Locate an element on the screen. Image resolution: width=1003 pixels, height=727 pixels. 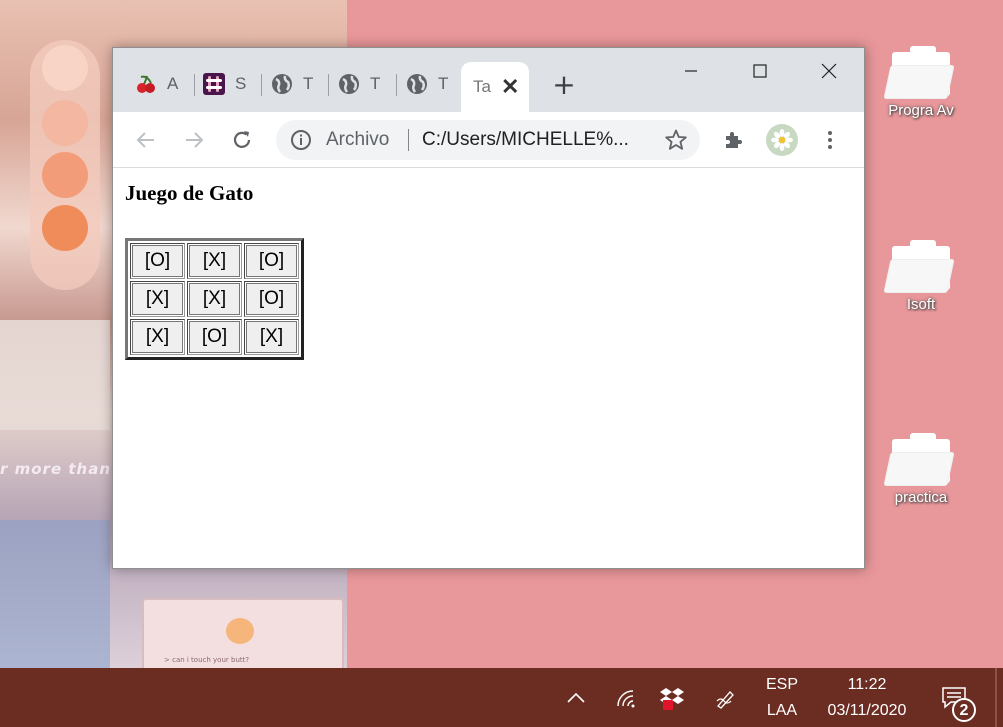
wifi-icon is located at coordinates (626, 698).